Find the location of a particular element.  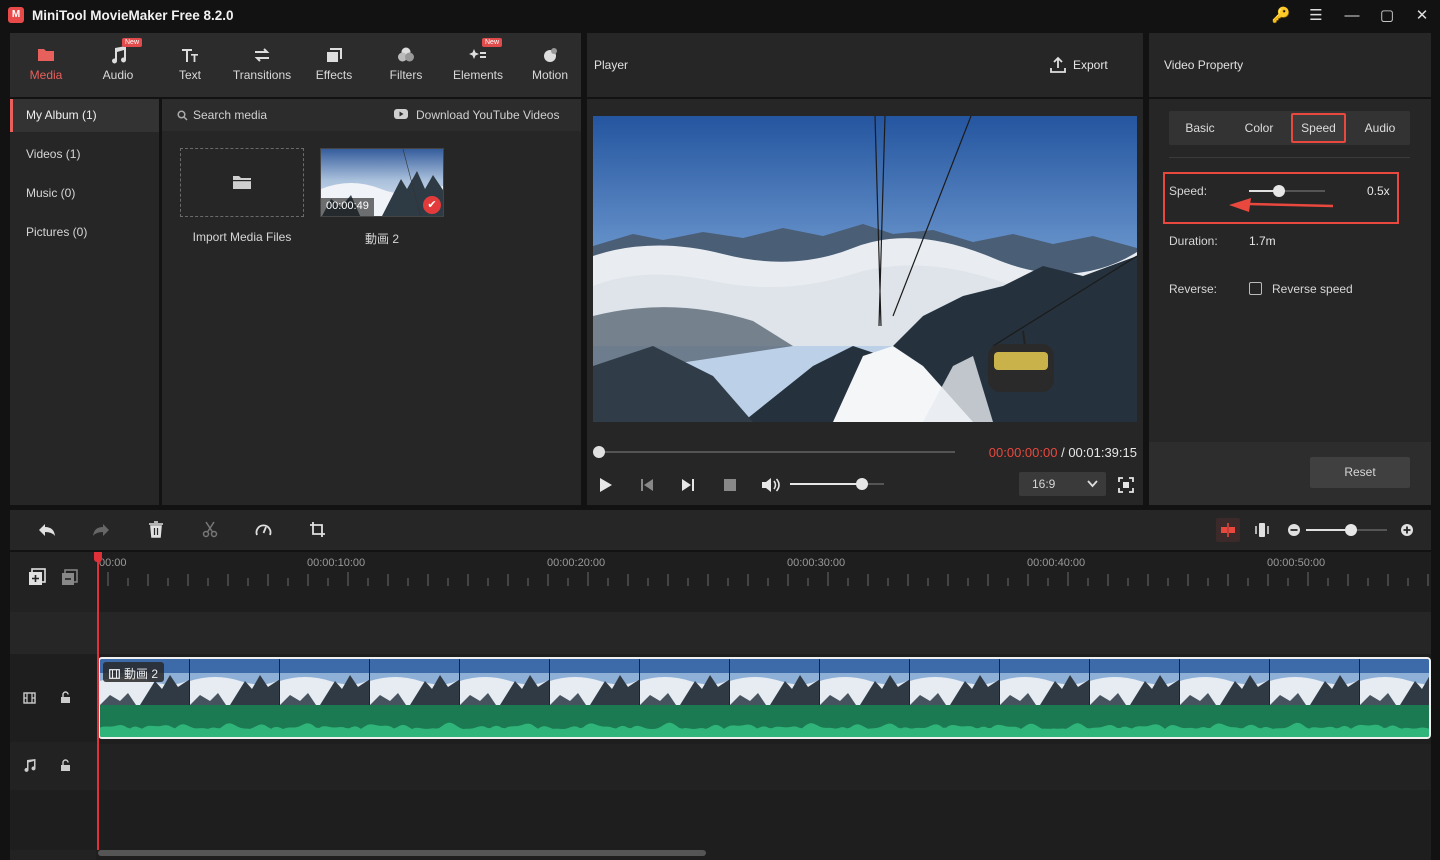

clip-frames is located at coordinates (764, 682).